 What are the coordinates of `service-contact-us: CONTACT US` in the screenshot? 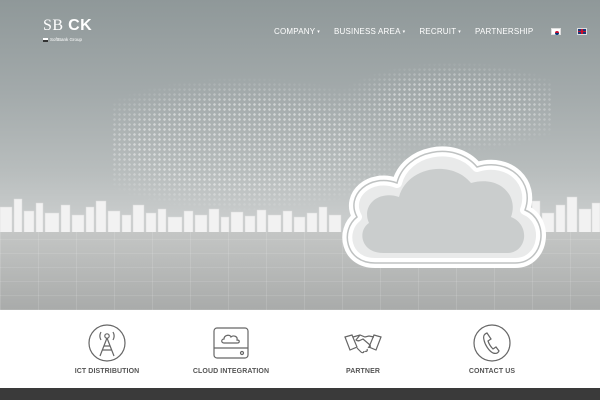 It's located at (492, 349).